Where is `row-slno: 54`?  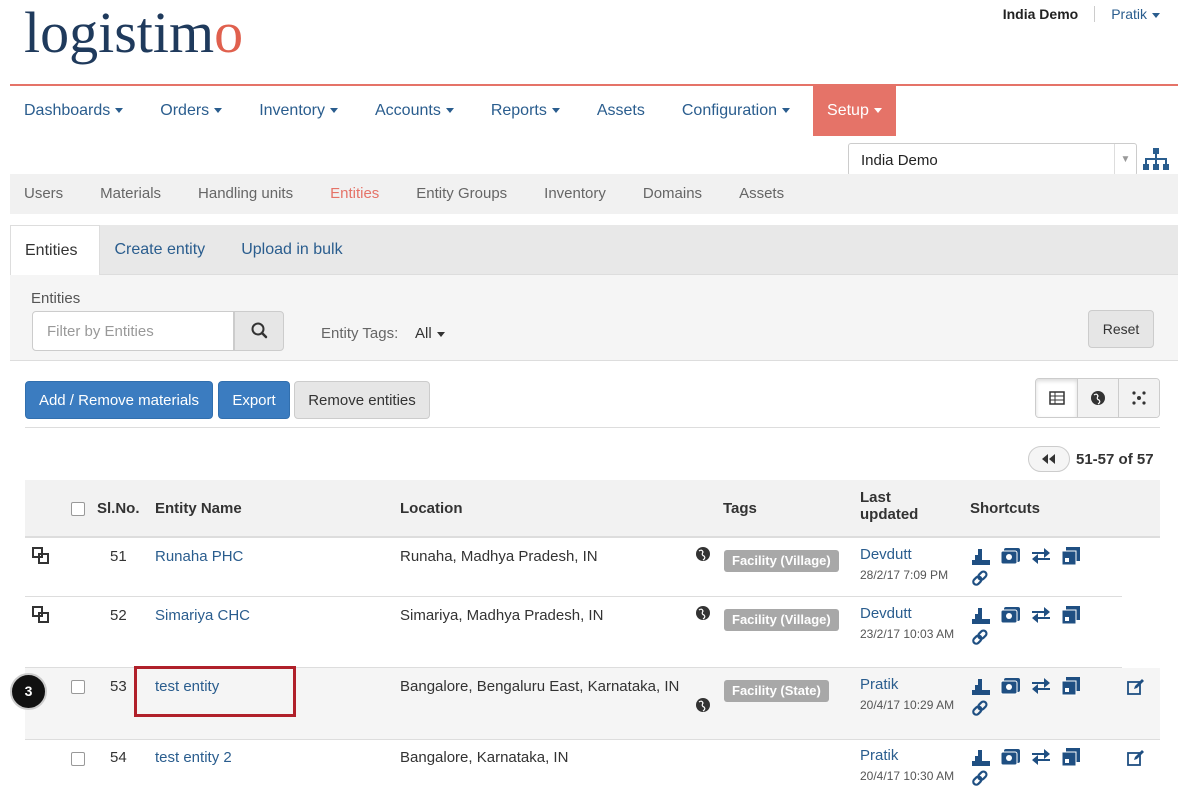
row-slno: 54 is located at coordinates (118, 757).